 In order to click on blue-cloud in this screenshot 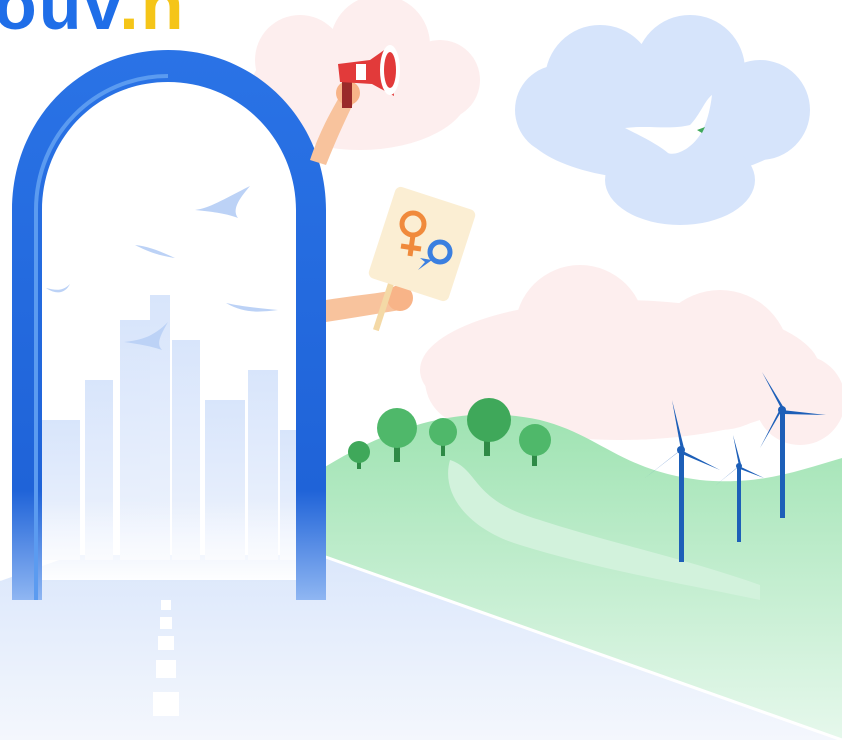, I will do `click(662, 120)`.